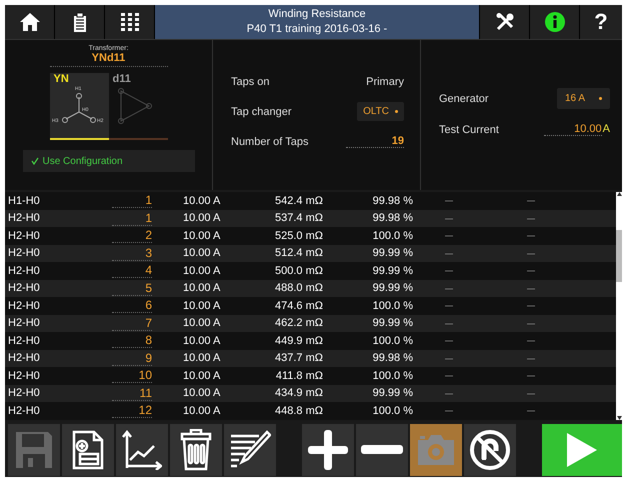 The height and width of the screenshot is (482, 626). I want to click on table-cell-text: 437.7 mΩ, so click(298, 358).